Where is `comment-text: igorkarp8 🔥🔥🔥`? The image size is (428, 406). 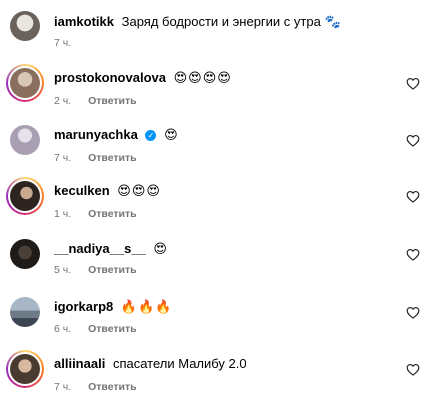
comment-text: igorkarp8 🔥🔥🔥 is located at coordinates (113, 307).